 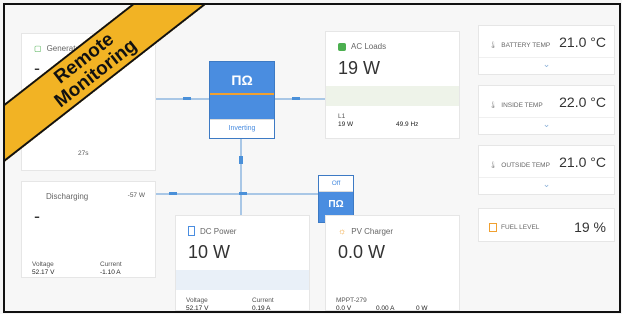 I want to click on inside-temp-card: 🌡︎ INSIDE TEMP 22.0 °C ⌄, so click(x=546, y=110).